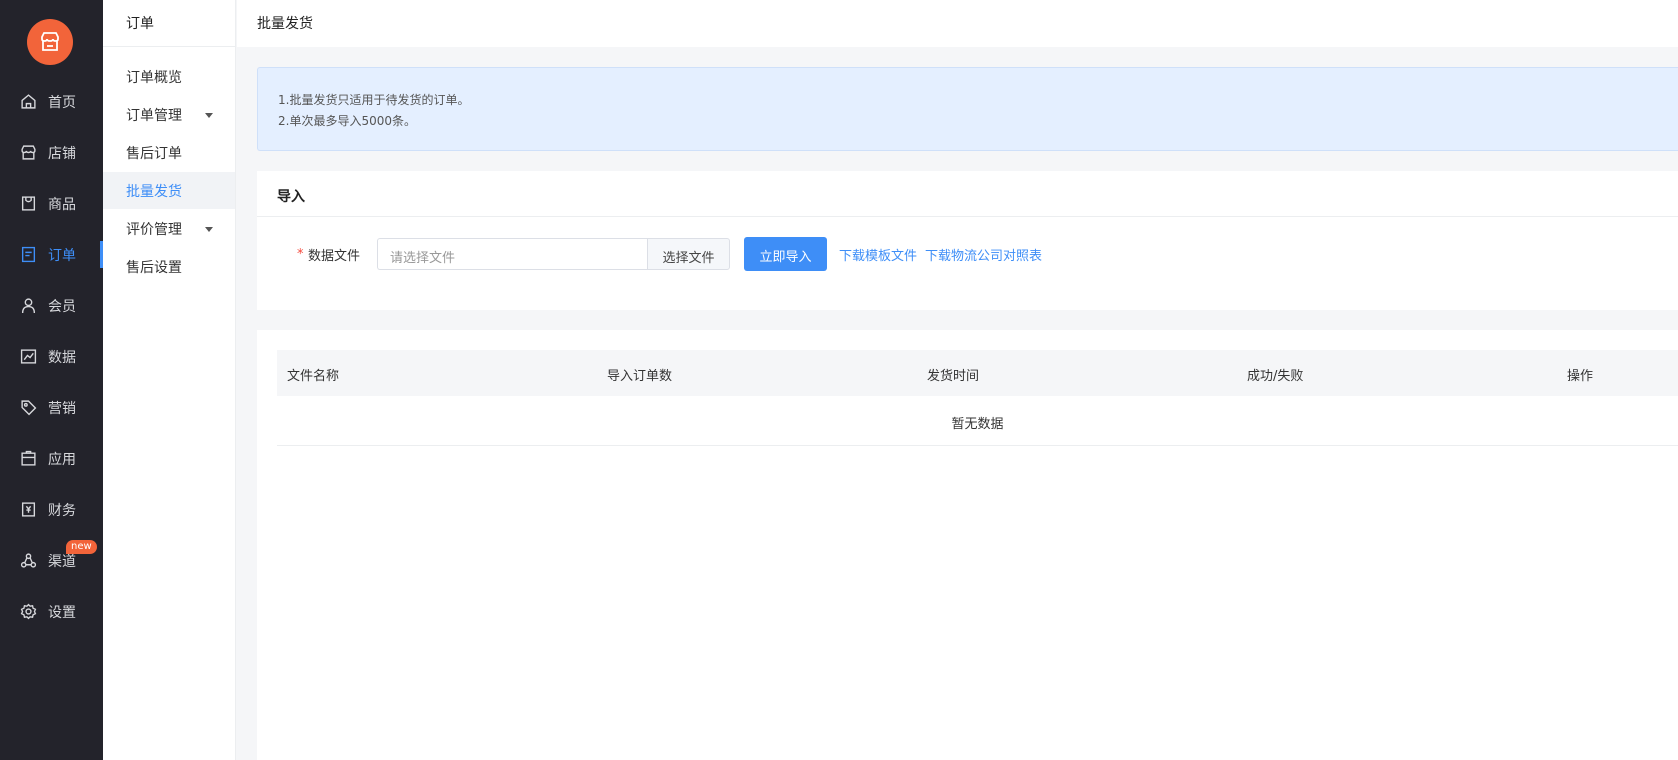  I want to click on nav-item-marketing: 营销, so click(51, 407).